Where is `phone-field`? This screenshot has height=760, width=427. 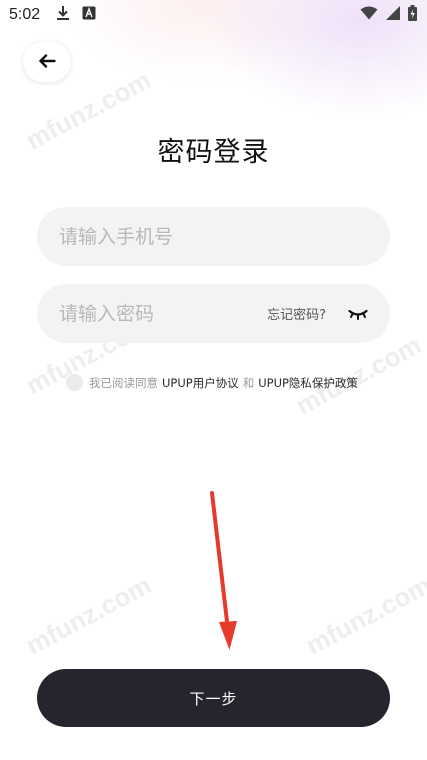 phone-field is located at coordinates (213, 236).